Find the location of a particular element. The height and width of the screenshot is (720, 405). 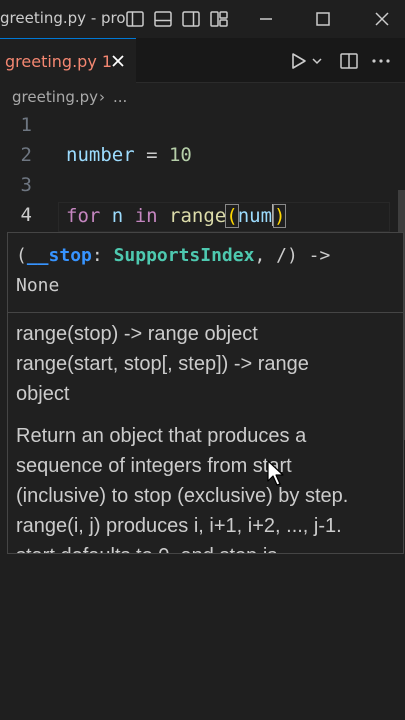

close-icon is located at coordinates (382, 19).